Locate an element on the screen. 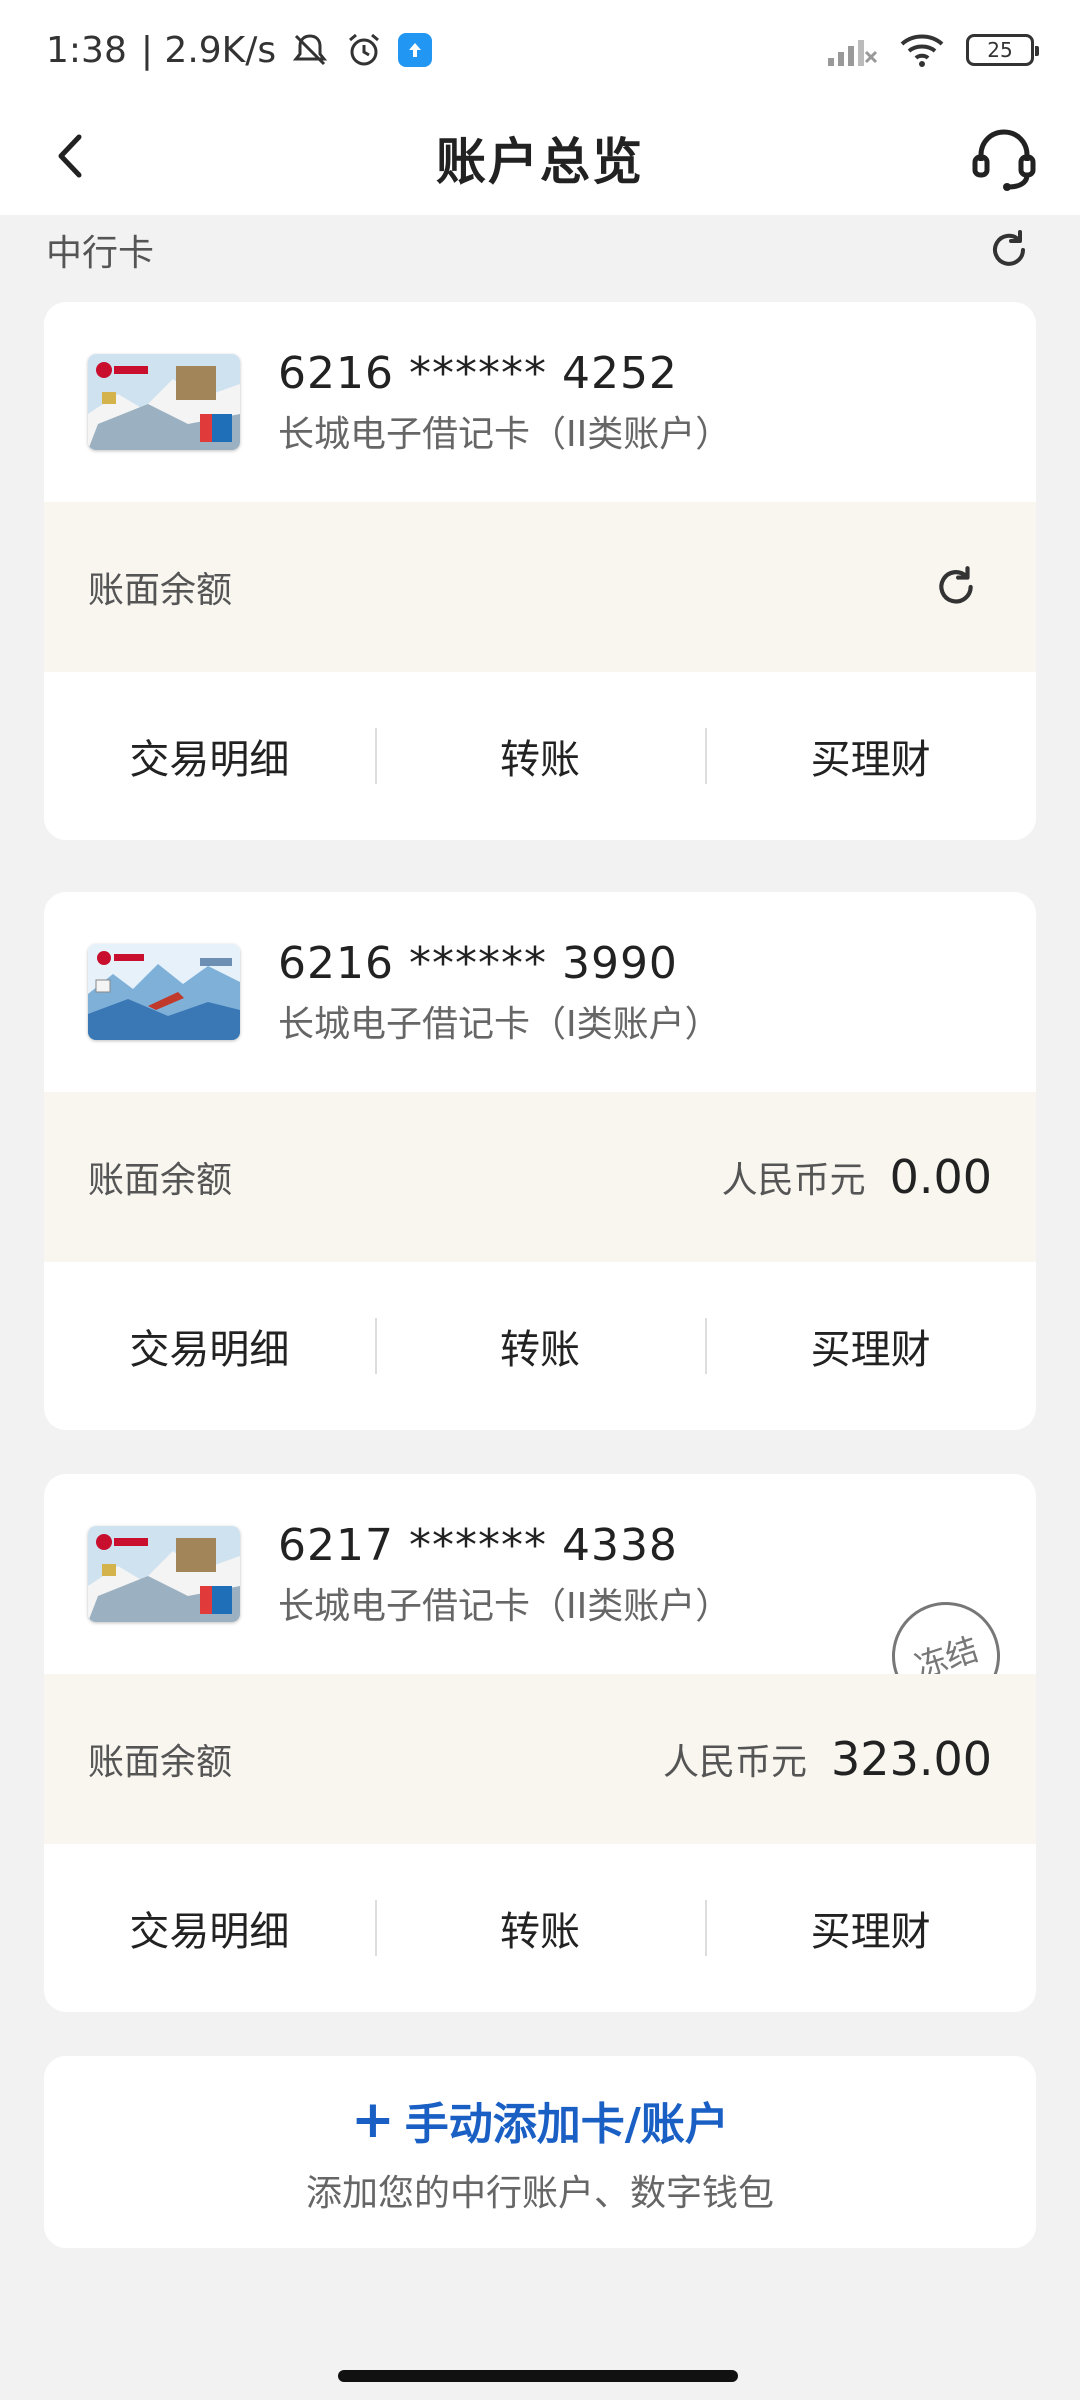 The height and width of the screenshot is (2400, 1080). balance-value: 人民币元 0.00 is located at coordinates (857, 1177).